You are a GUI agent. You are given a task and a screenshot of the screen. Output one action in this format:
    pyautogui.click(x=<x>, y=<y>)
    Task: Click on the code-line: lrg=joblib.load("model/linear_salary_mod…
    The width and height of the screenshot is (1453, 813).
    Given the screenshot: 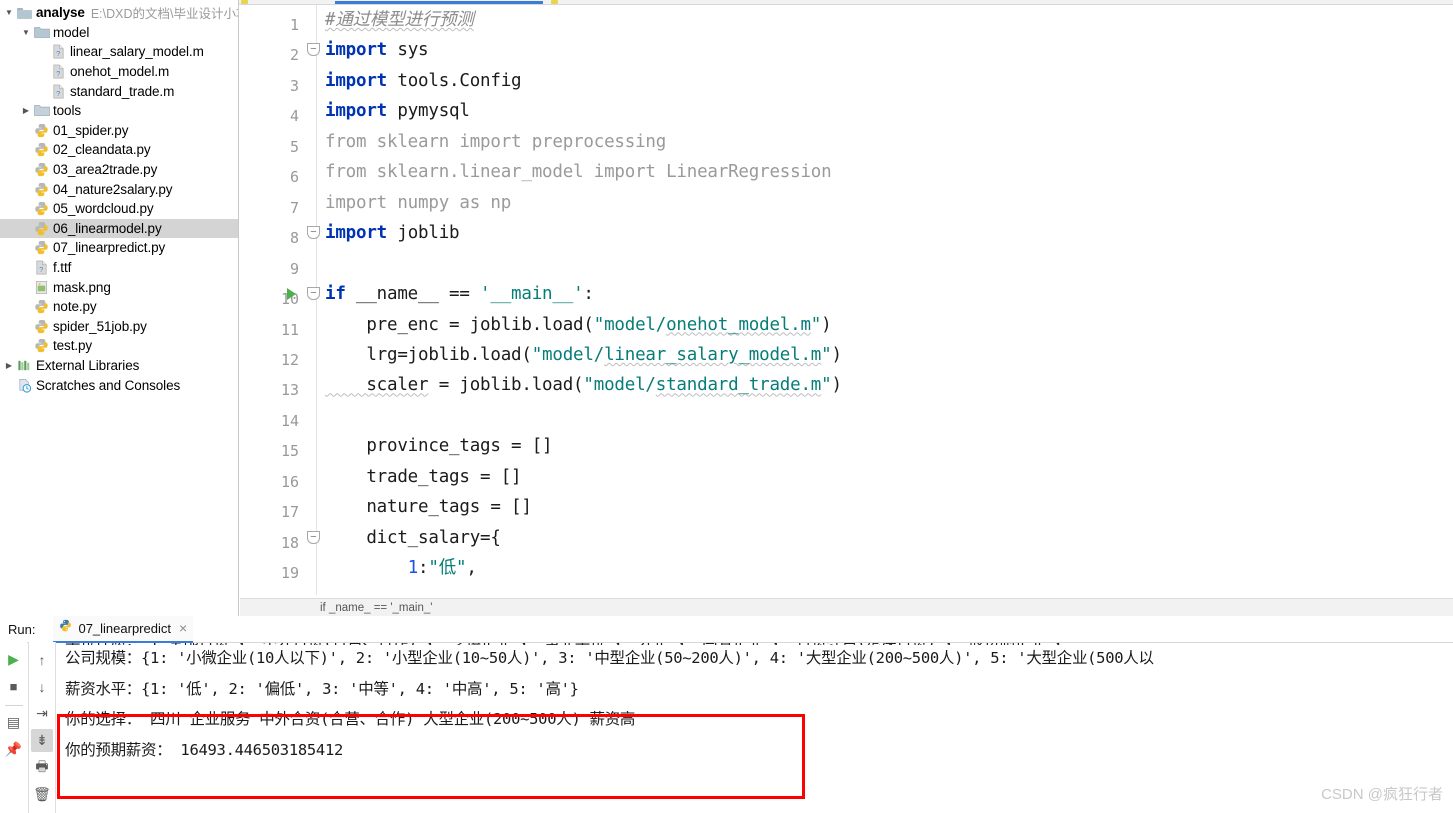 What is the action you would take?
    pyautogui.click(x=583, y=355)
    